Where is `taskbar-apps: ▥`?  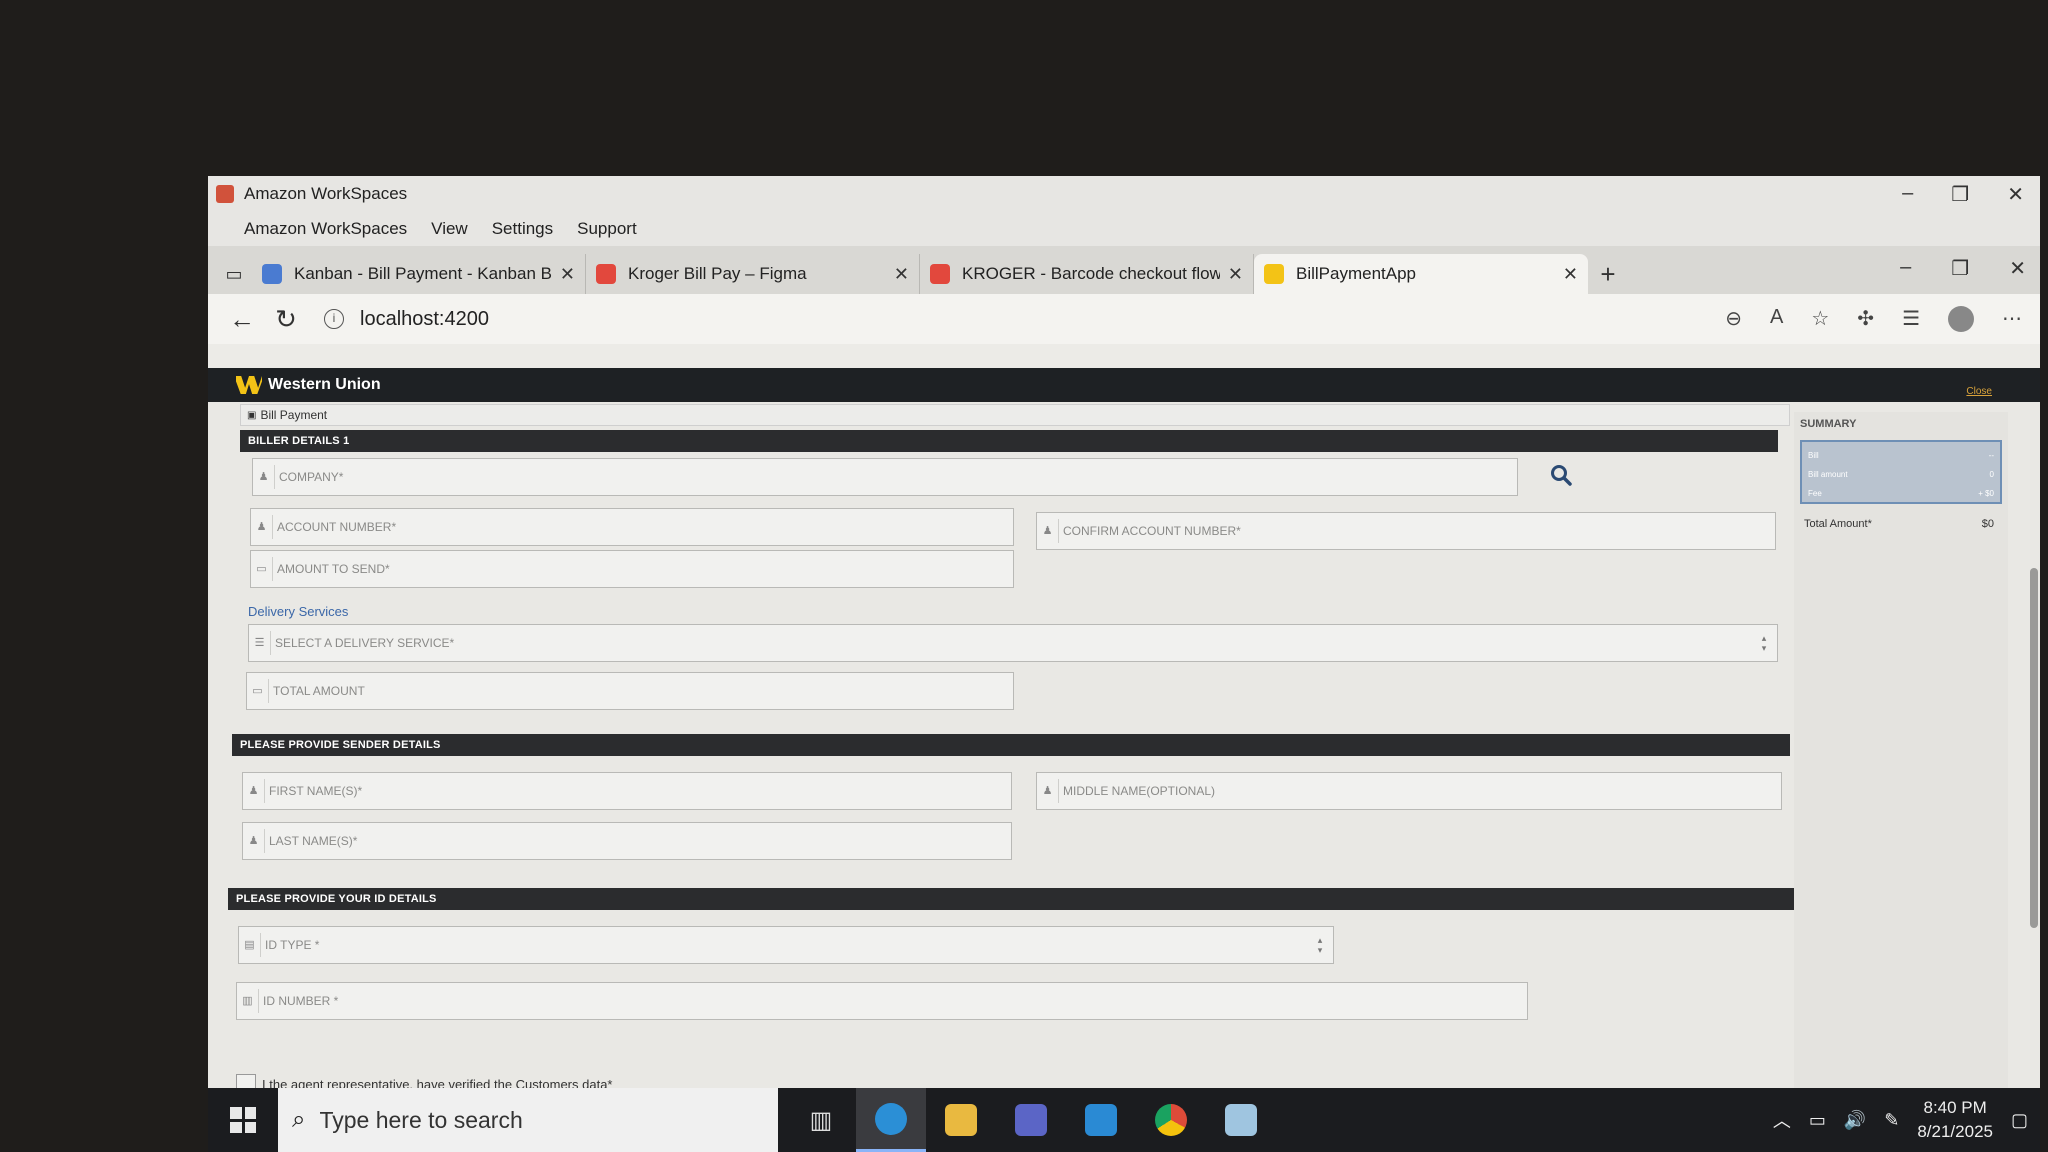
taskbar-apps: ▥ is located at coordinates (1031, 1120).